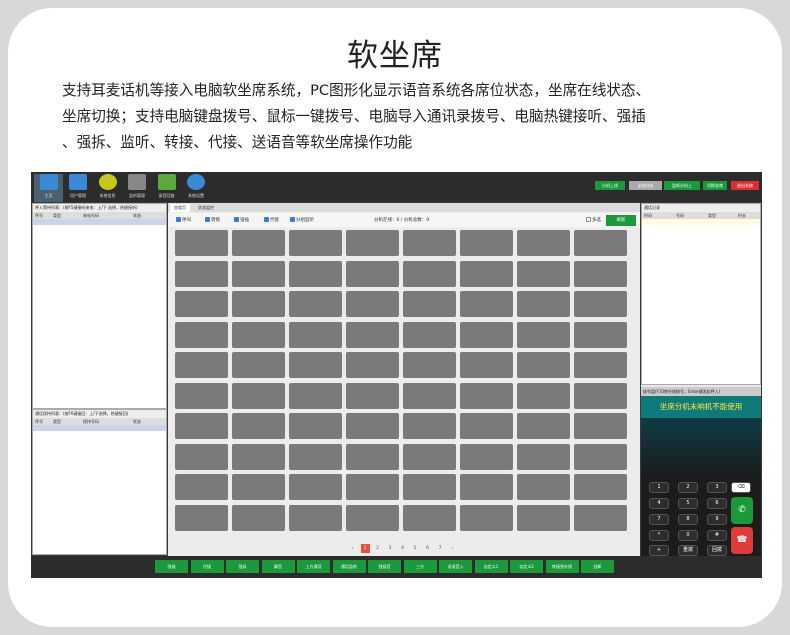 The image size is (790, 635). I want to click on top-right-button: 退出系统, so click(745, 185).